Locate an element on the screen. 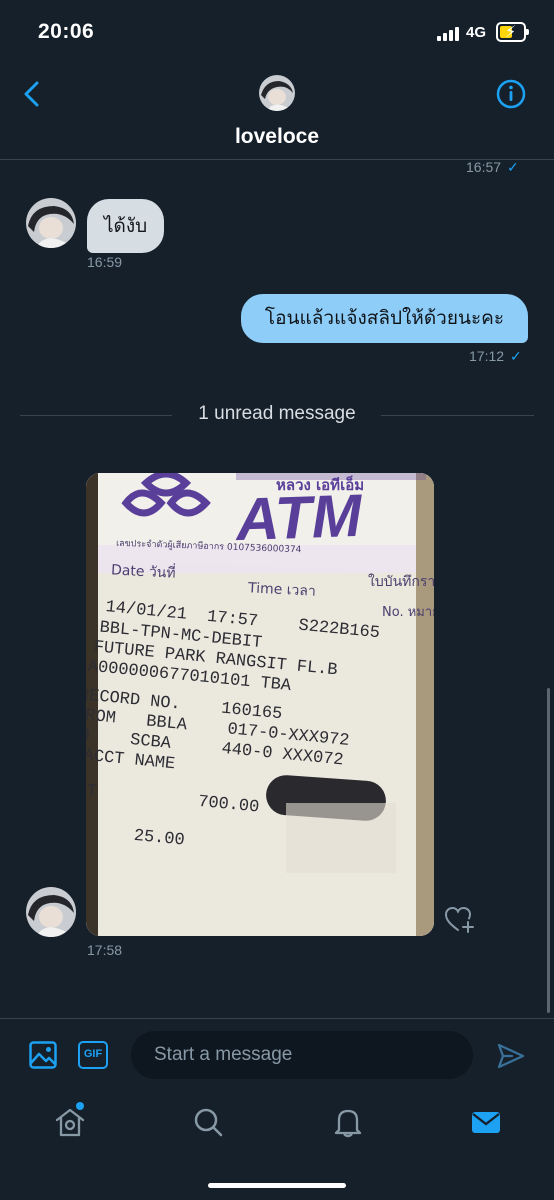  image-icon is located at coordinates (43, 1055).